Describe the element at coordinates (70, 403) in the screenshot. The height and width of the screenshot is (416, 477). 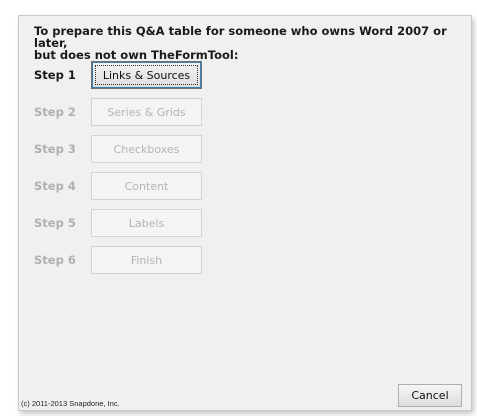
I see `copyright-text: (c) 2011-2013 Snapdone, Inc.` at that location.